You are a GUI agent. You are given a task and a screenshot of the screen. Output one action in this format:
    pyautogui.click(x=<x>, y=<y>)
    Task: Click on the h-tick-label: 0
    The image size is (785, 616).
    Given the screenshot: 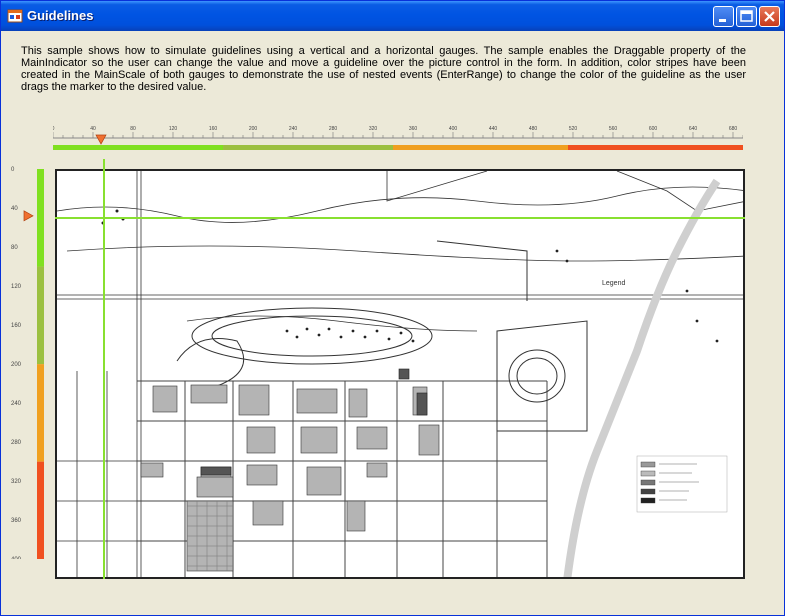 What is the action you would take?
    pyautogui.click(x=54, y=129)
    